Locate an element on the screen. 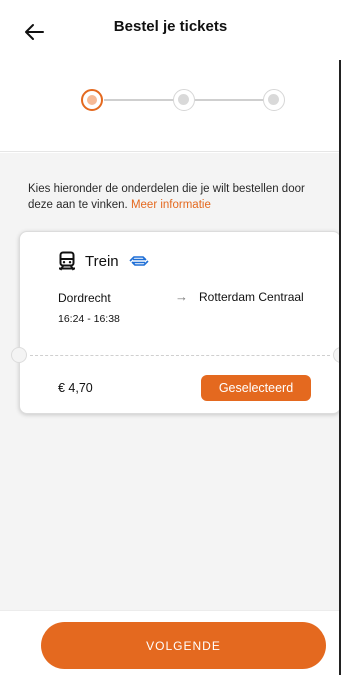 The image size is (341, 675). ticket-mode-row: Trein is located at coordinates (103, 261).